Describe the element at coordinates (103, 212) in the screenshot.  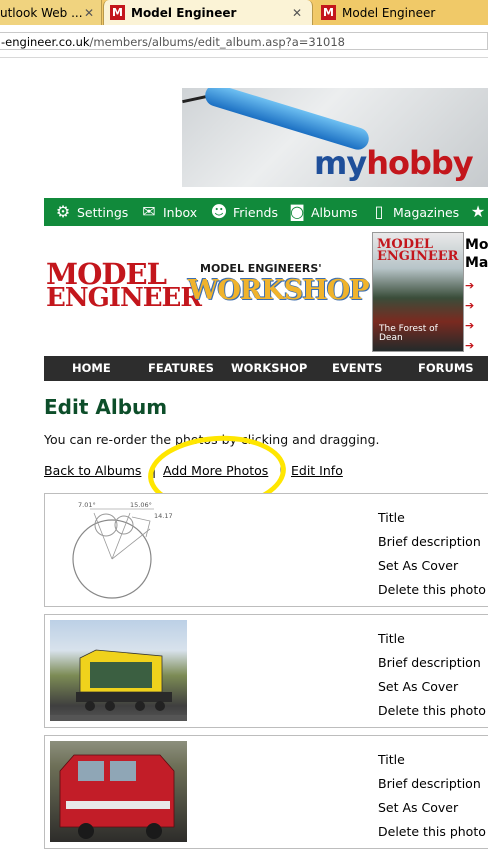
I see `nav-settings-label: Settings` at that location.